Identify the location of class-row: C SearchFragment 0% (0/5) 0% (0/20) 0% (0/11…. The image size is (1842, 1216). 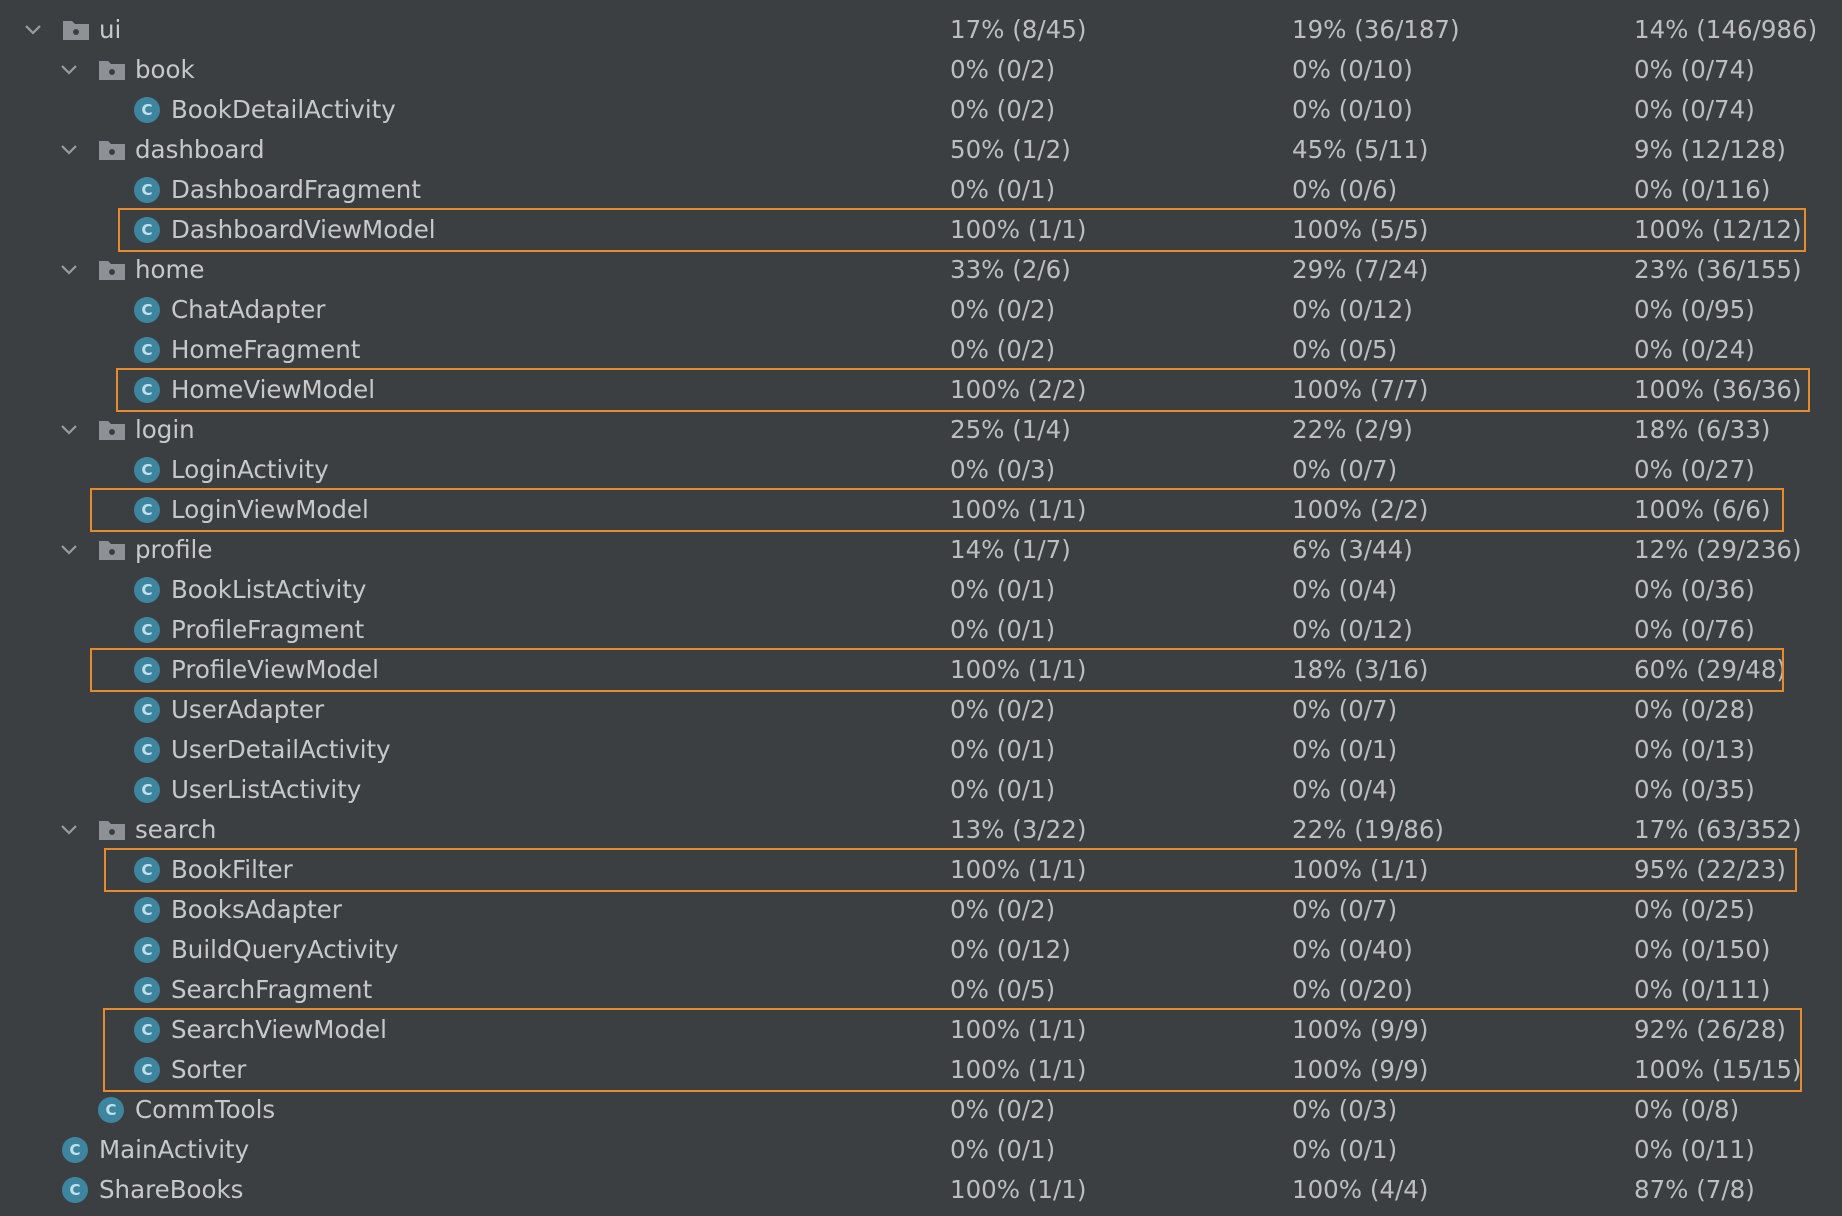
(921, 990).